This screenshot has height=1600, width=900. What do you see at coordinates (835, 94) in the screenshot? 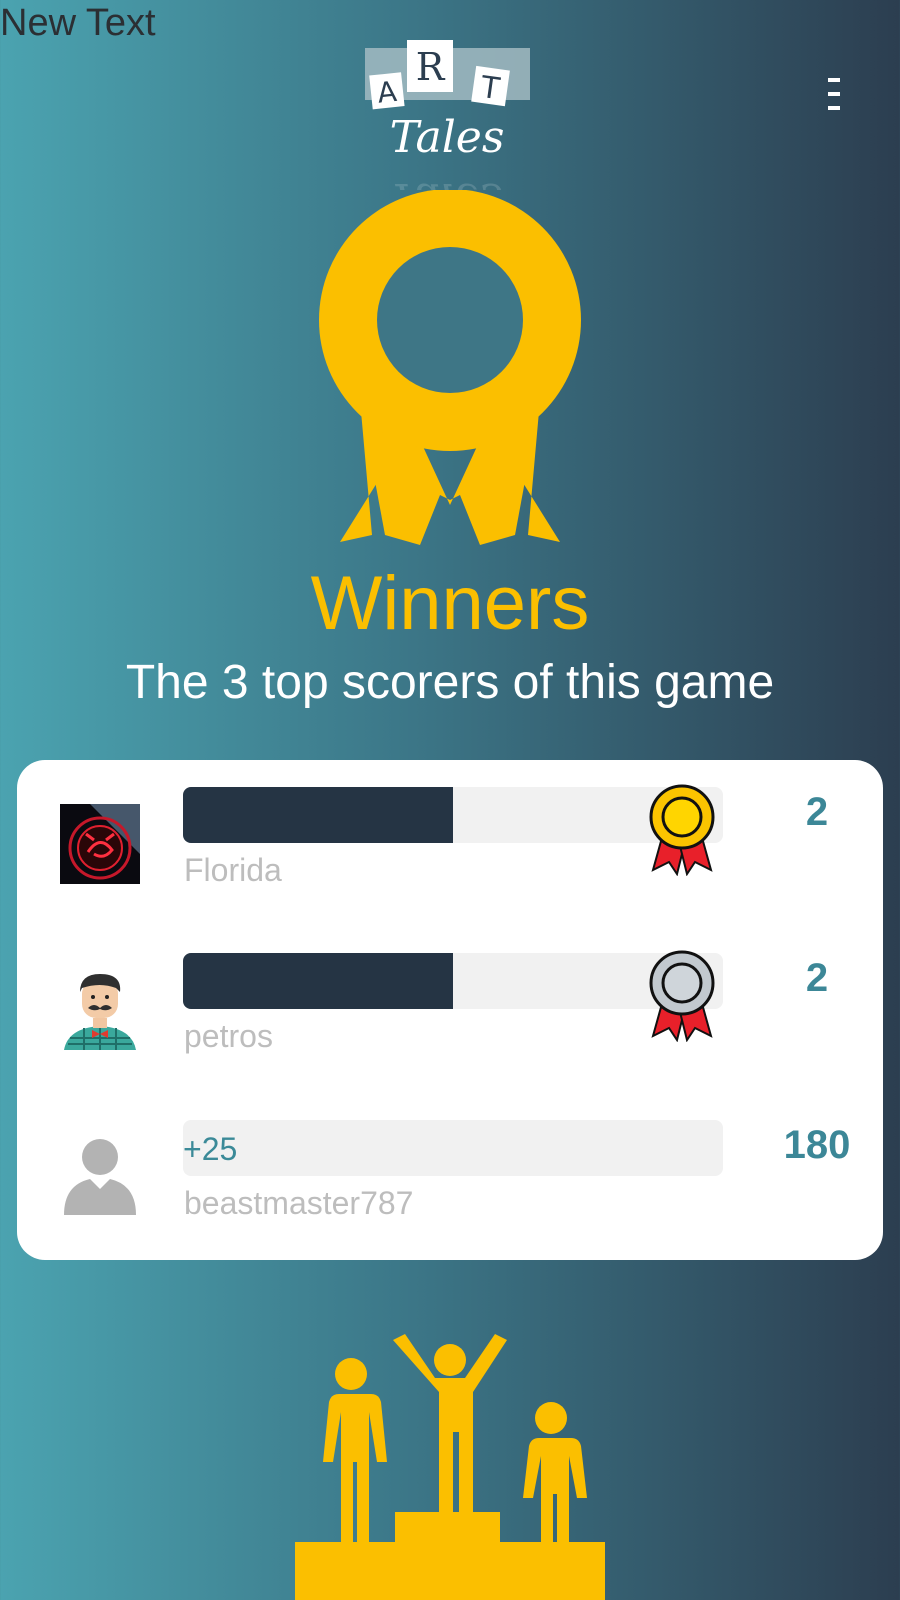
I see `menu-icon` at bounding box center [835, 94].